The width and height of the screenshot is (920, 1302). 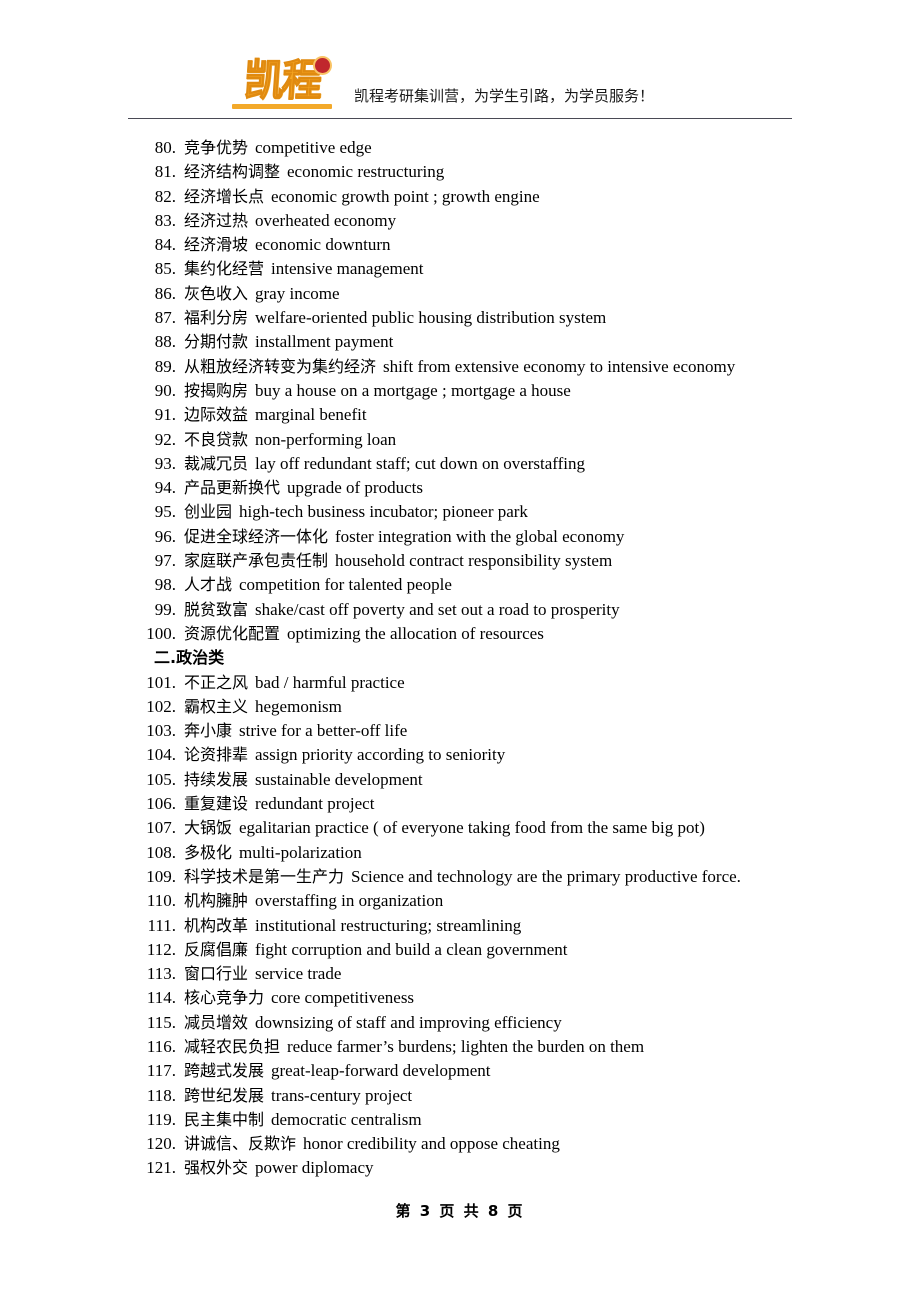 What do you see at coordinates (161, 1095) in the screenshot?
I see `list-item-number: 118.` at bounding box center [161, 1095].